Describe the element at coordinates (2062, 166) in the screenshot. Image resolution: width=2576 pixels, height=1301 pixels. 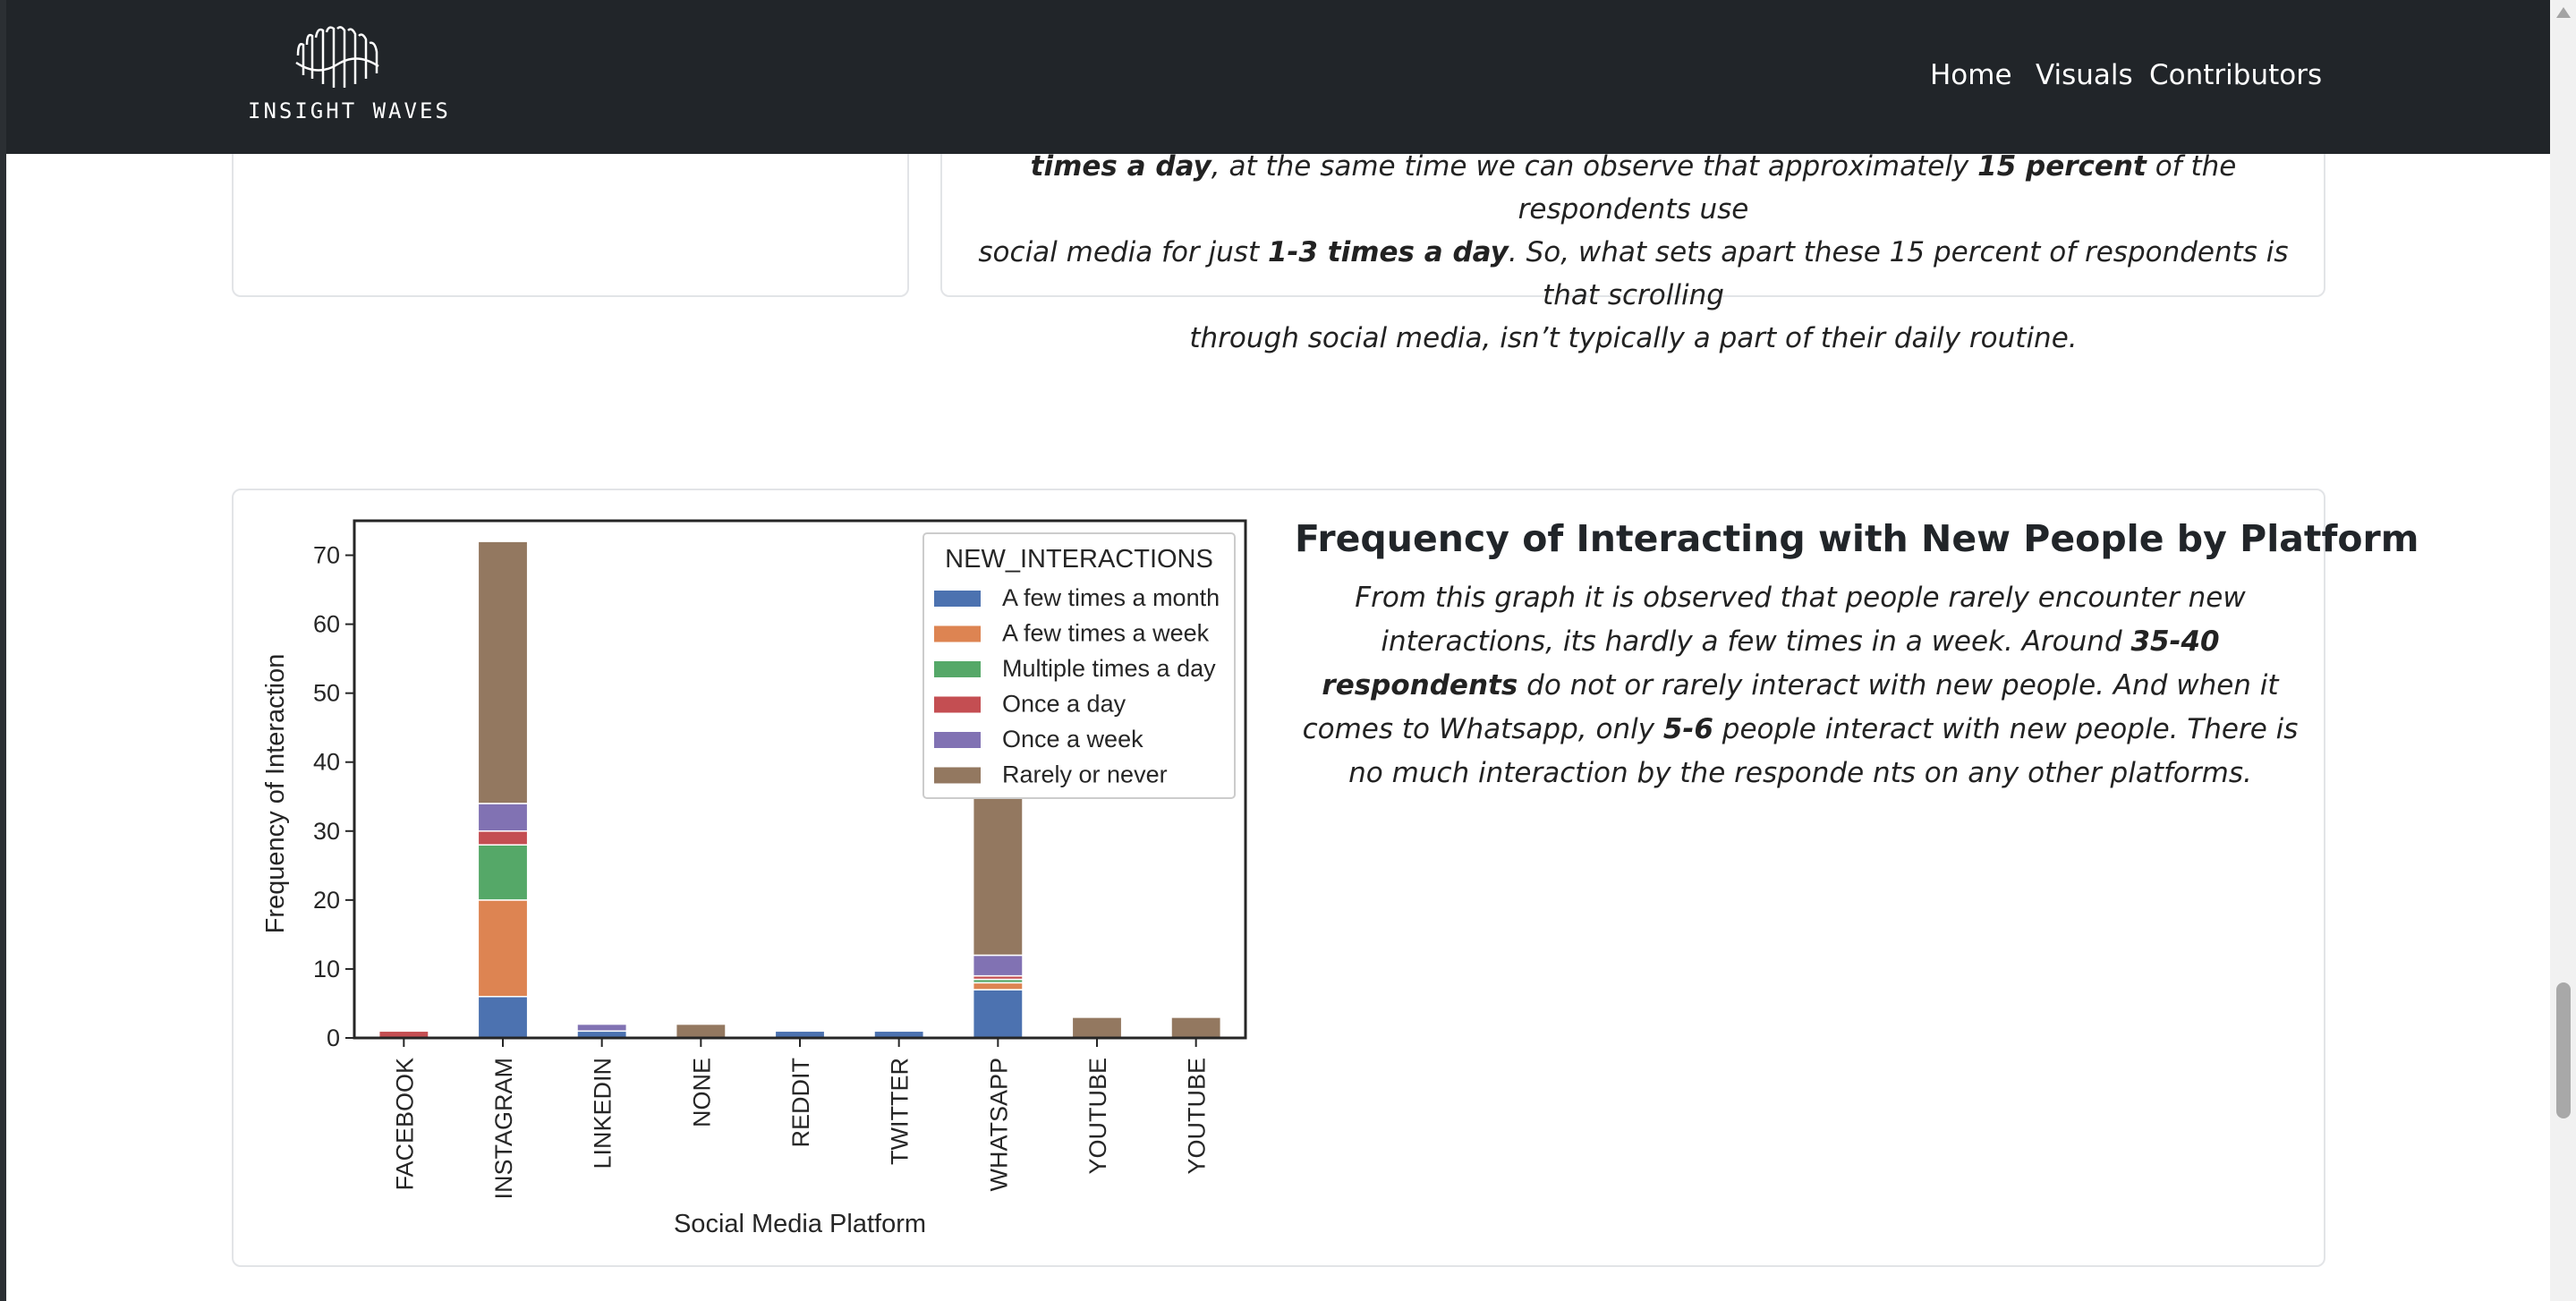
I see `bold-percent: 15 percent` at that location.